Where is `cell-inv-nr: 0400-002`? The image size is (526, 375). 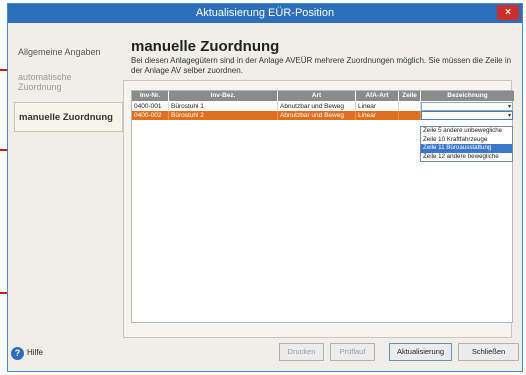
cell-inv-nr: 0400-002 is located at coordinates (150, 115).